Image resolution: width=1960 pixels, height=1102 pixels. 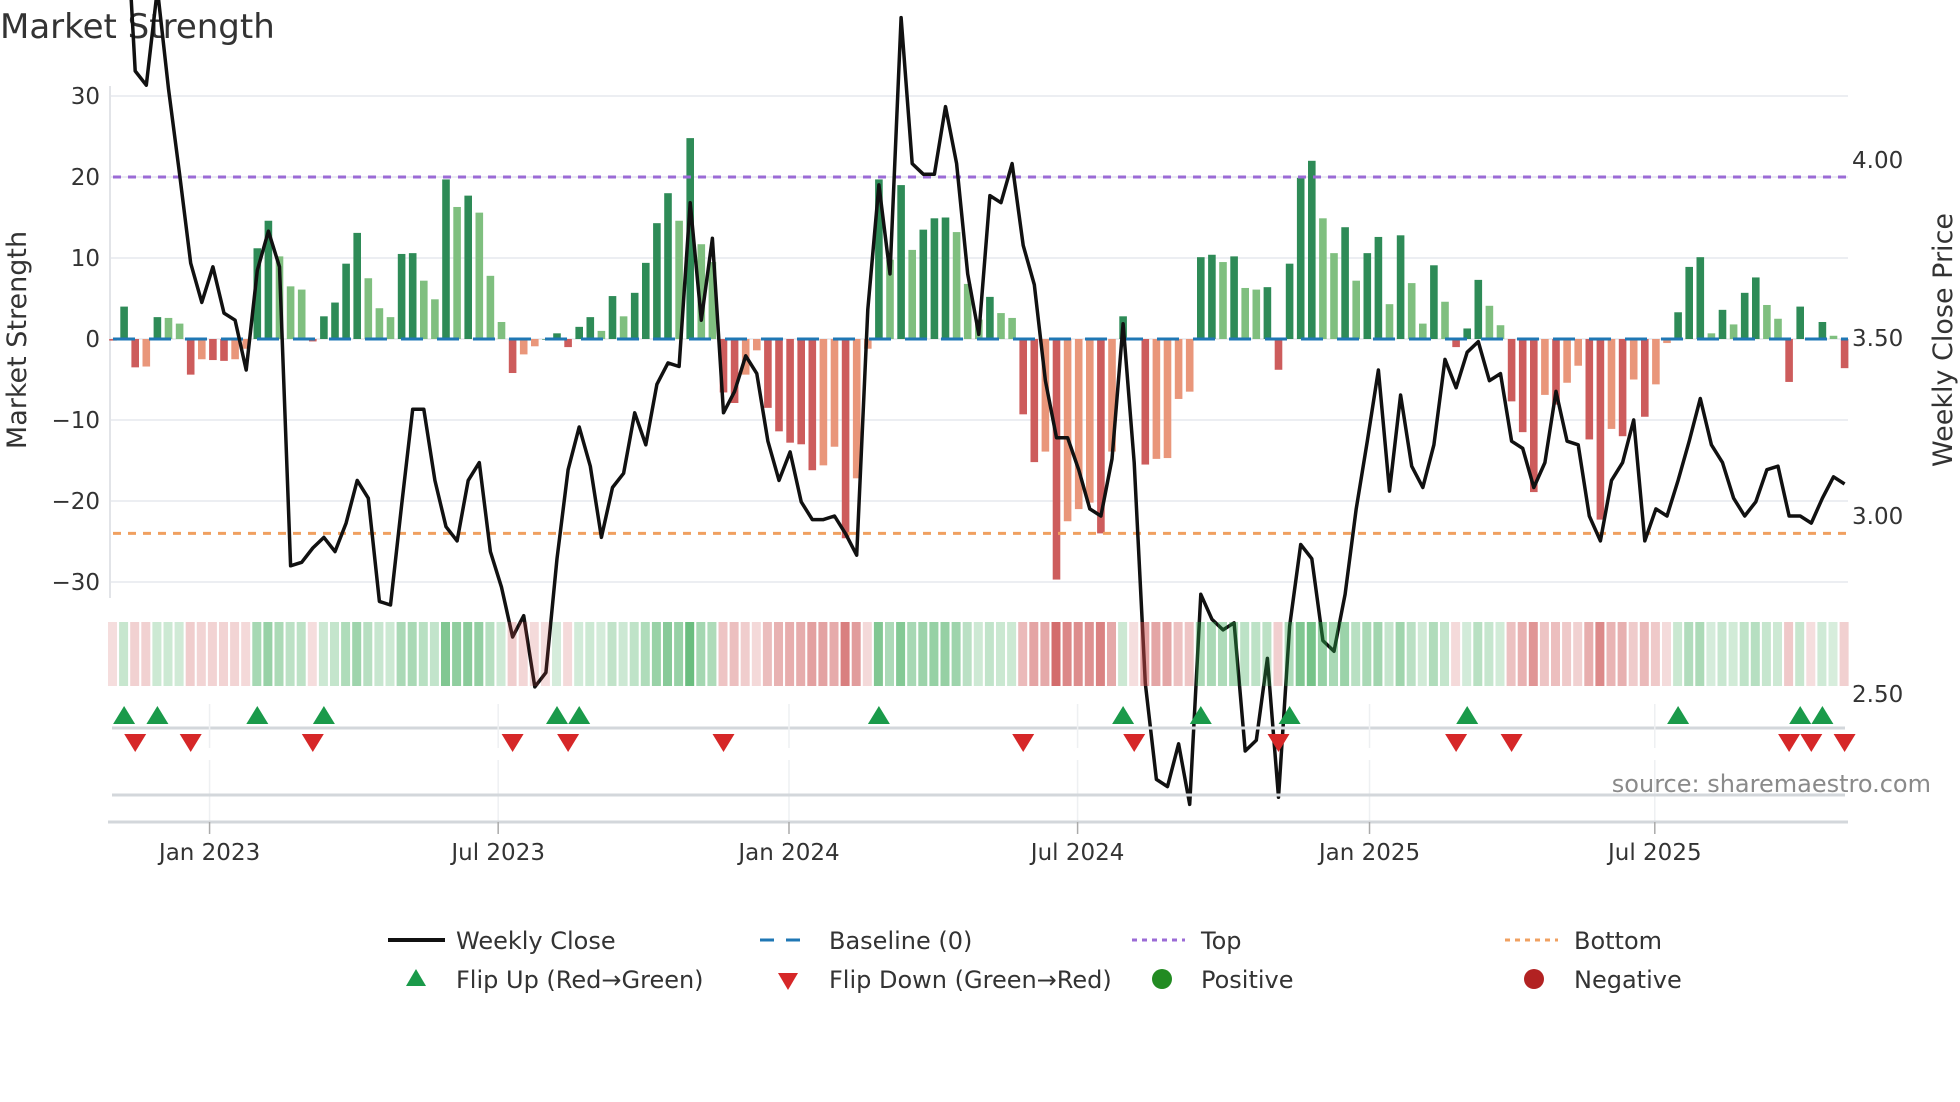 What do you see at coordinates (1943, 340) in the screenshot?
I see `right-axis-title: Weekly Close Price` at bounding box center [1943, 340].